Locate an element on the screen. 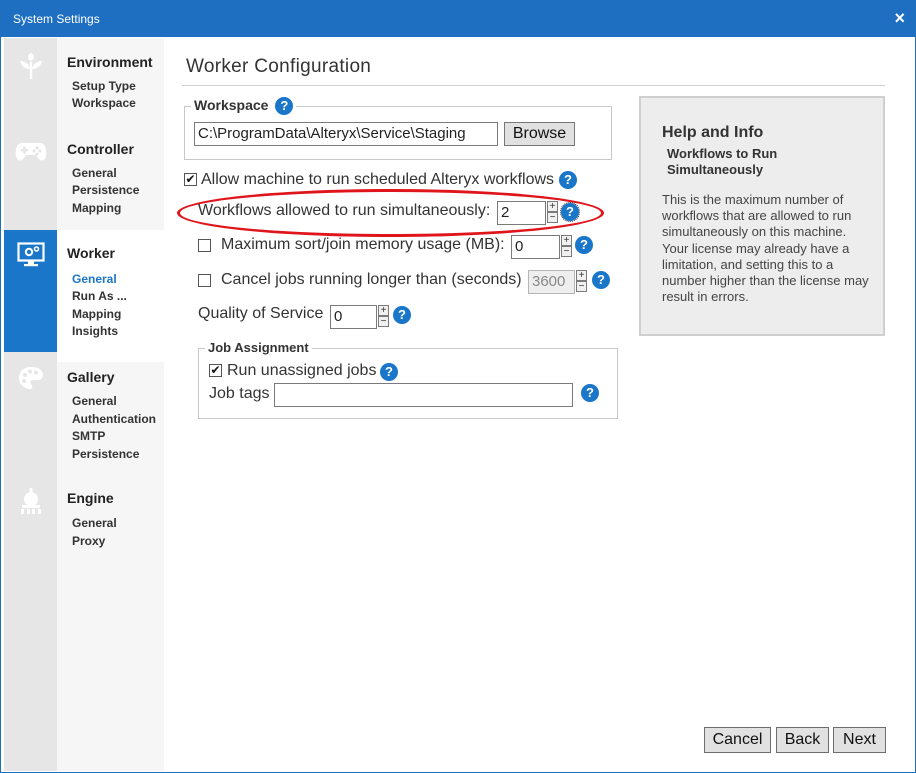 Image resolution: width=916 pixels, height=773 pixels. allow-machine-checkbox: ✔ is located at coordinates (190, 179).